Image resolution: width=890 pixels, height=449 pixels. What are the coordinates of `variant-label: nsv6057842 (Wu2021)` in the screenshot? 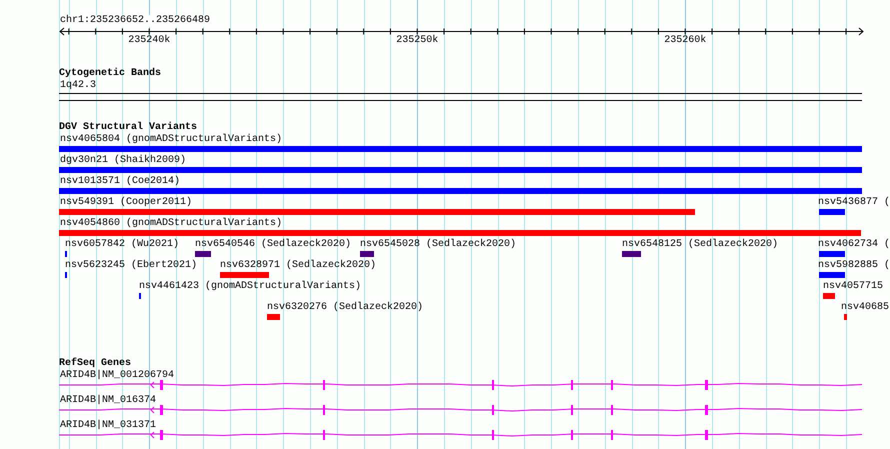 It's located at (122, 245).